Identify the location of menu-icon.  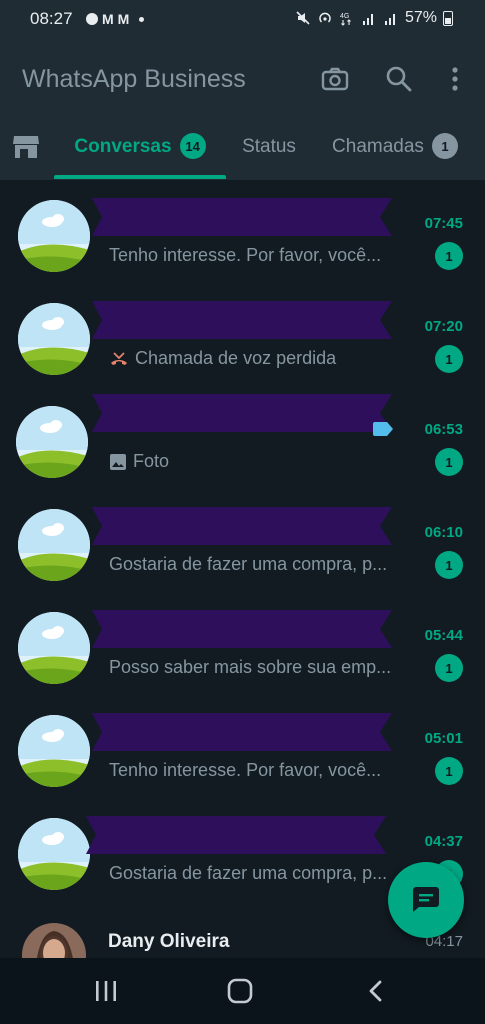
(455, 79).